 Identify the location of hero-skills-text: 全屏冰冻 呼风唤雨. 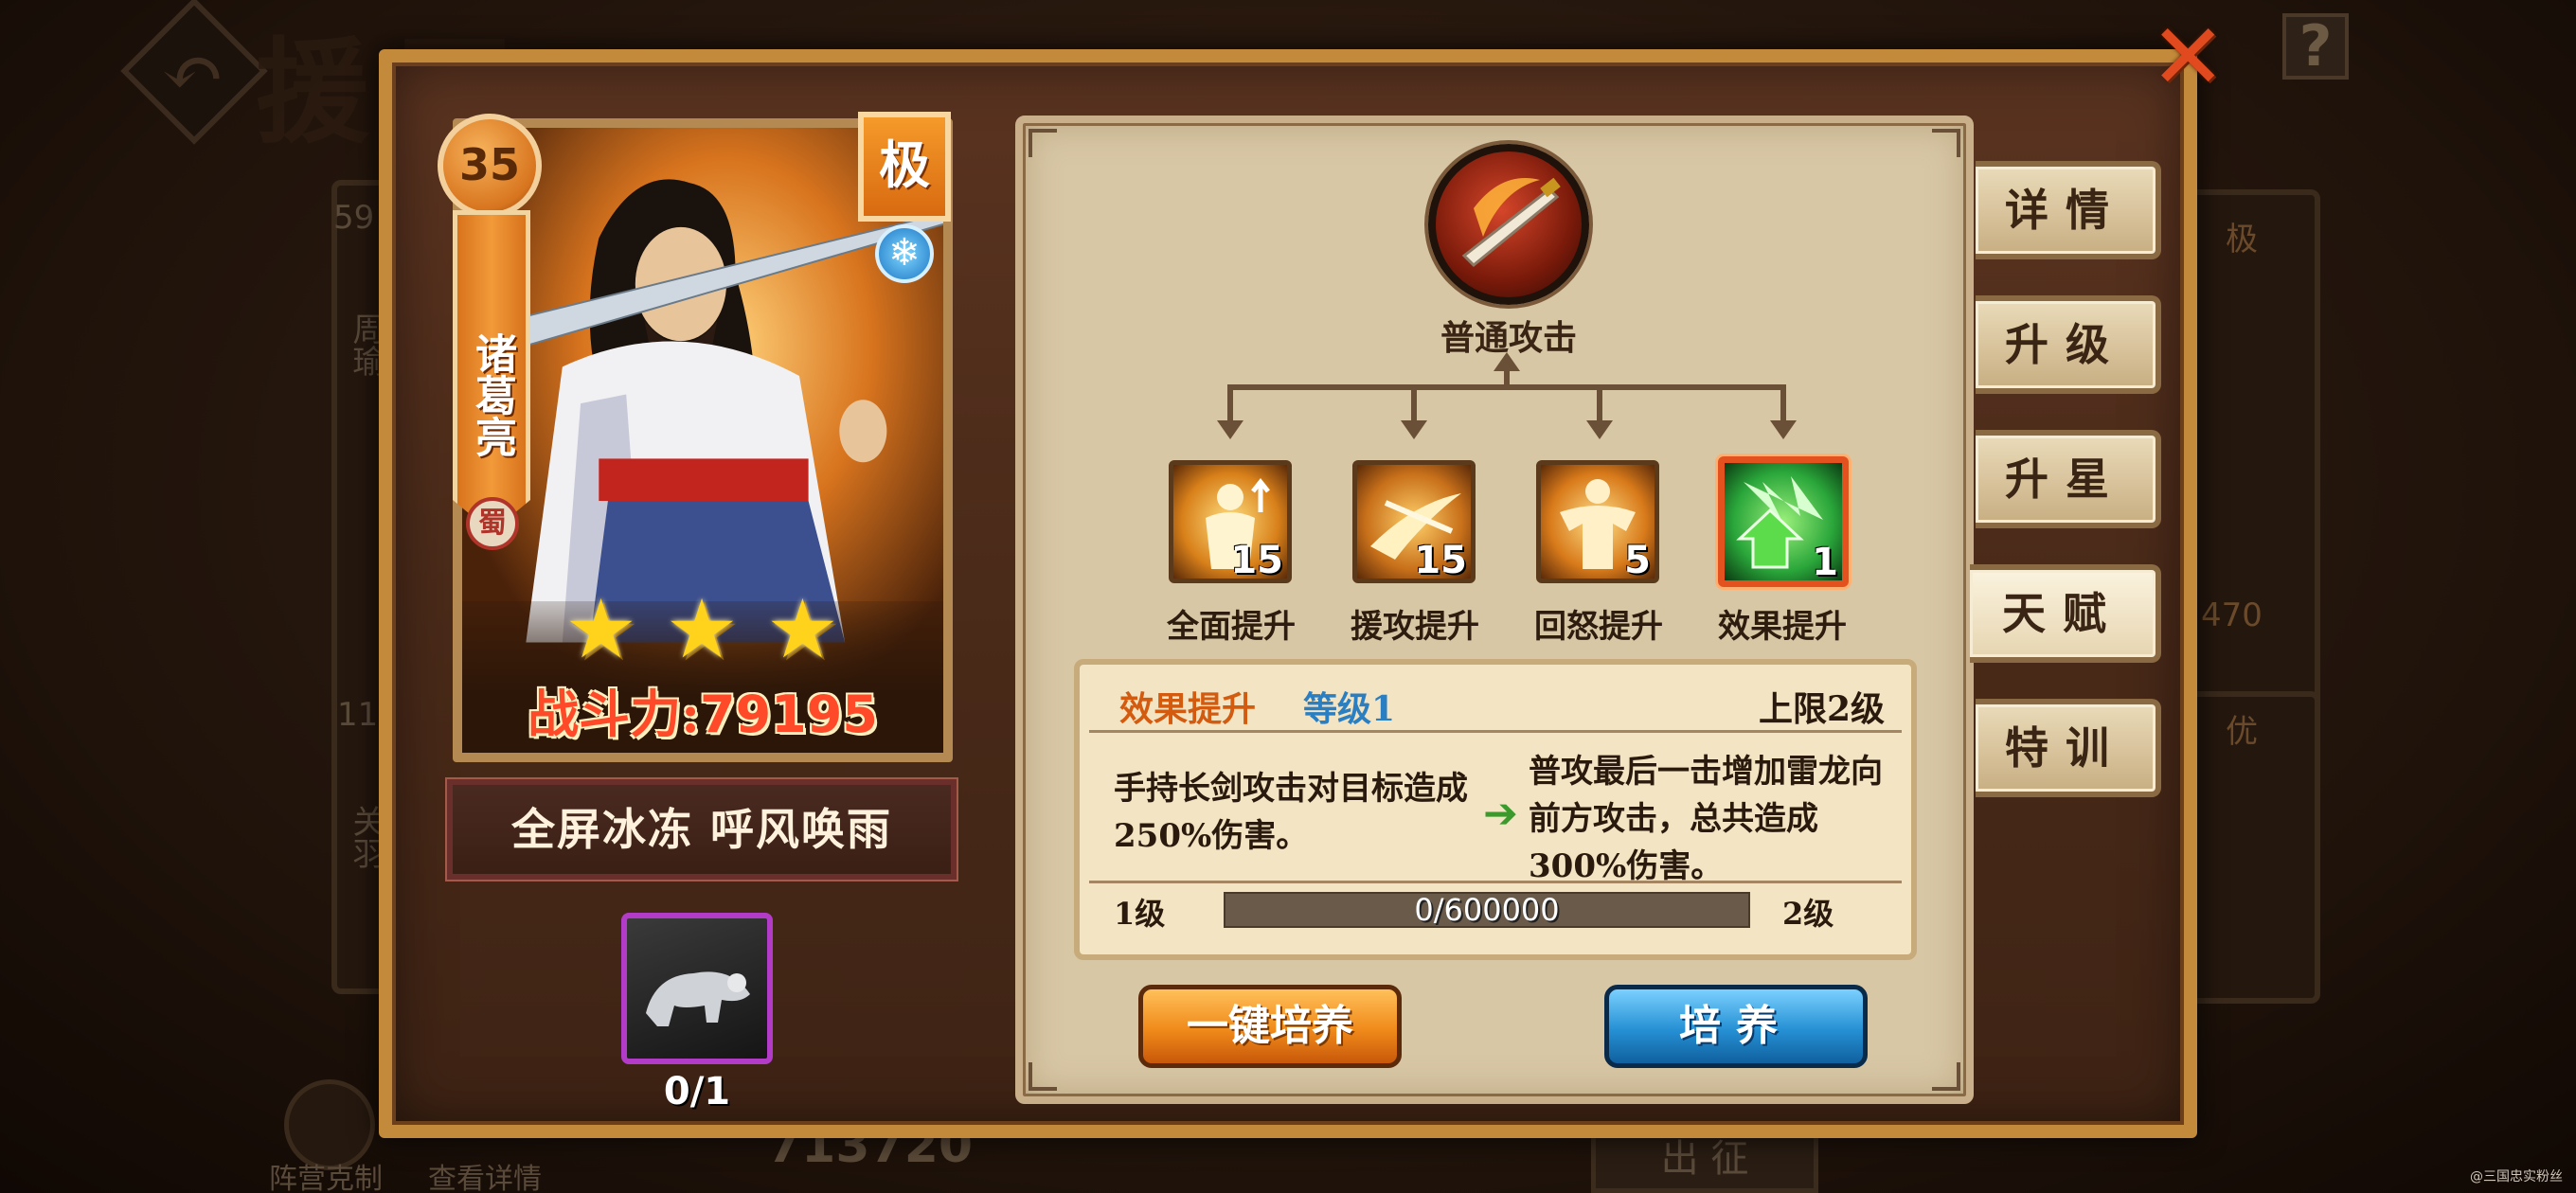
(701, 829).